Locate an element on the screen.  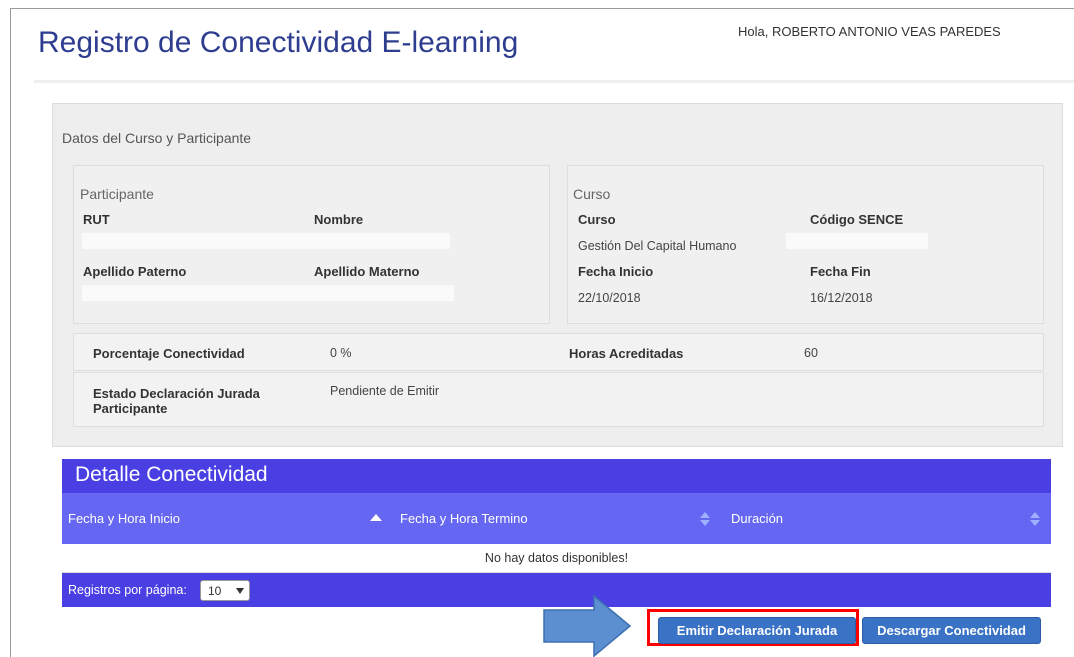
horas-label: Horas Acreditadas is located at coordinates (626, 353).